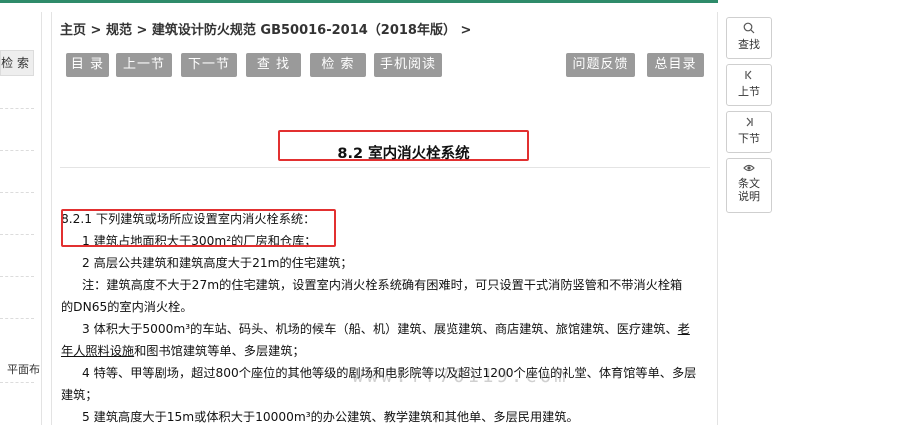 This screenshot has height=428, width=908. What do you see at coordinates (188, 219) in the screenshot?
I see `clause-heading: 8.2.1 下列建筑或场所应设置室内消火栓系统：` at bounding box center [188, 219].